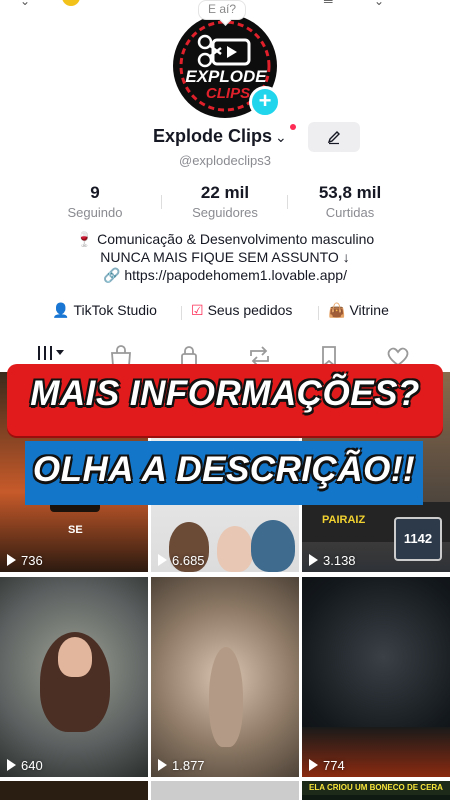  What do you see at coordinates (84, 239) in the screenshot?
I see `wine-glass-icon: 🍷` at bounding box center [84, 239].